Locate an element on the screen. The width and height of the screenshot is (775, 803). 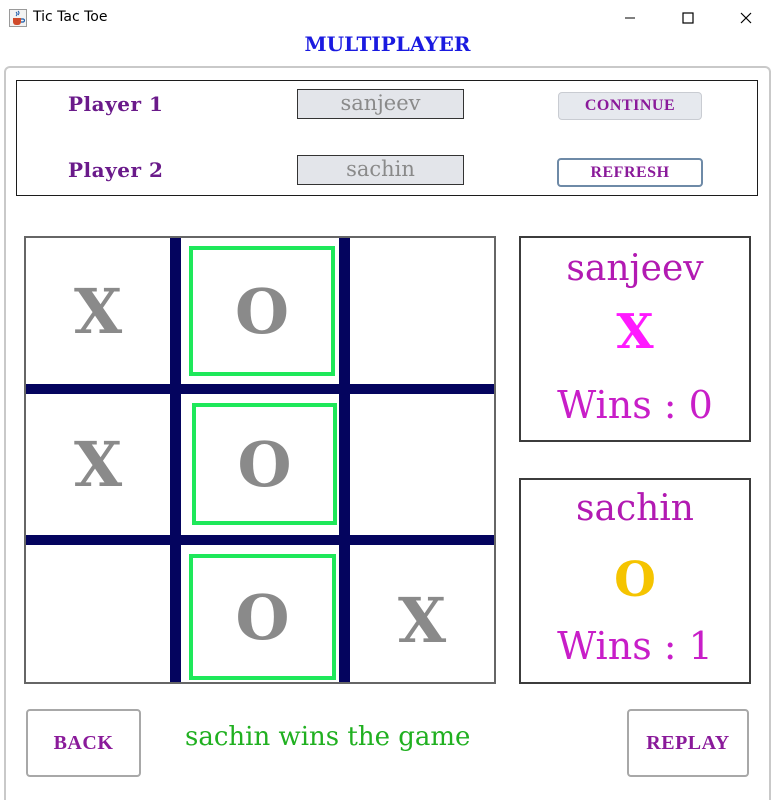
minimize-button is located at coordinates (630, 18).